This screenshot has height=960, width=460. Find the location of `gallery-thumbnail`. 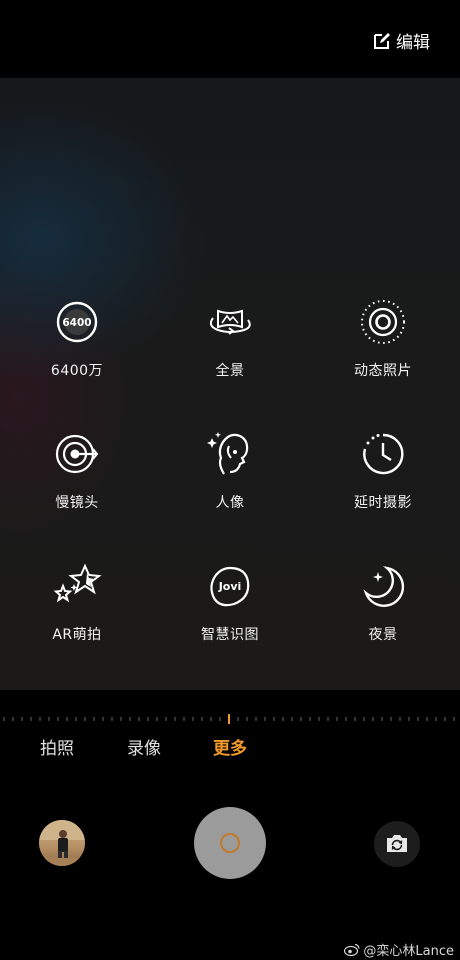

gallery-thumbnail is located at coordinates (62, 843).